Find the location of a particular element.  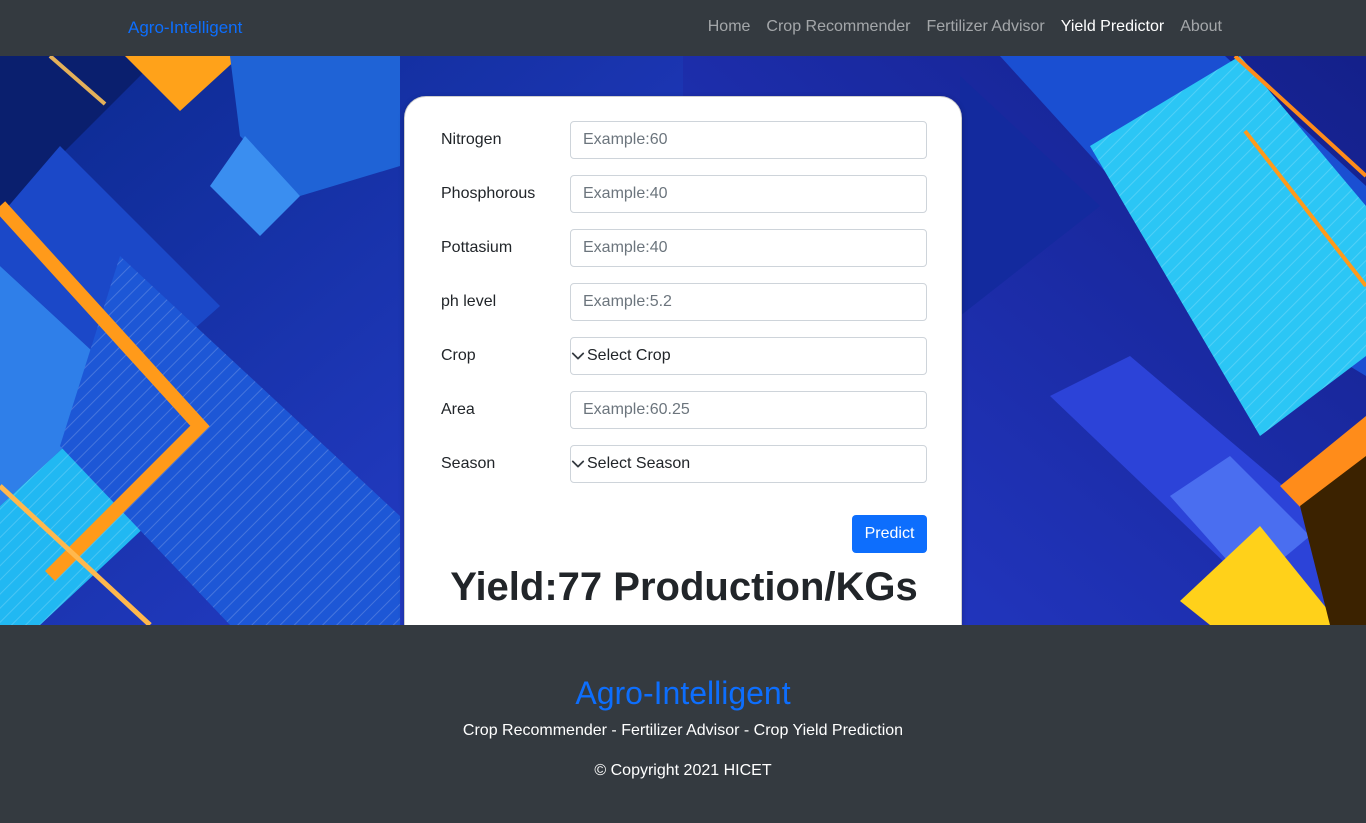

pottasium-row: Pottasium is located at coordinates (684, 248).